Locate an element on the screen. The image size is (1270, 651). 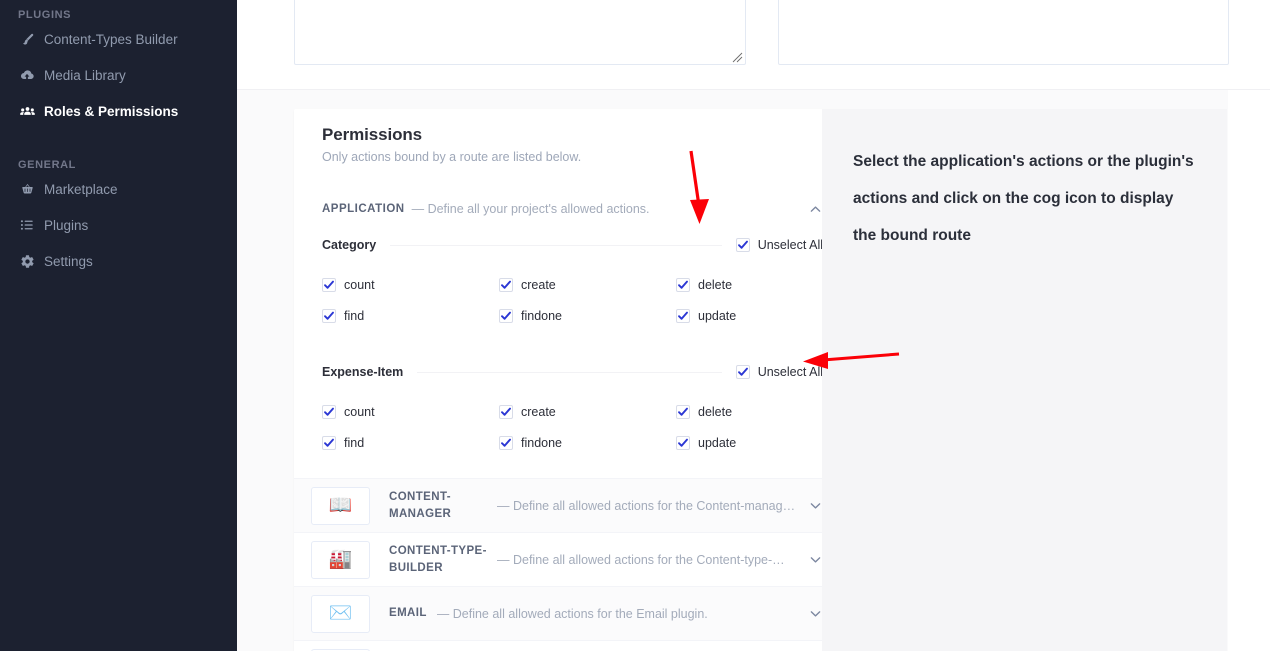
cloud-upload-icon is located at coordinates (27, 75).